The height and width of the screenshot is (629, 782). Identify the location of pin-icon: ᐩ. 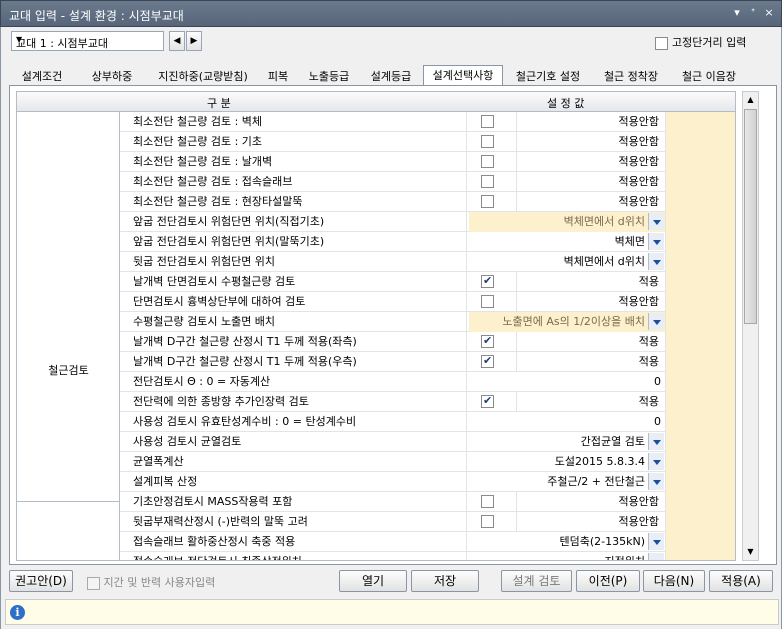
(753, 13).